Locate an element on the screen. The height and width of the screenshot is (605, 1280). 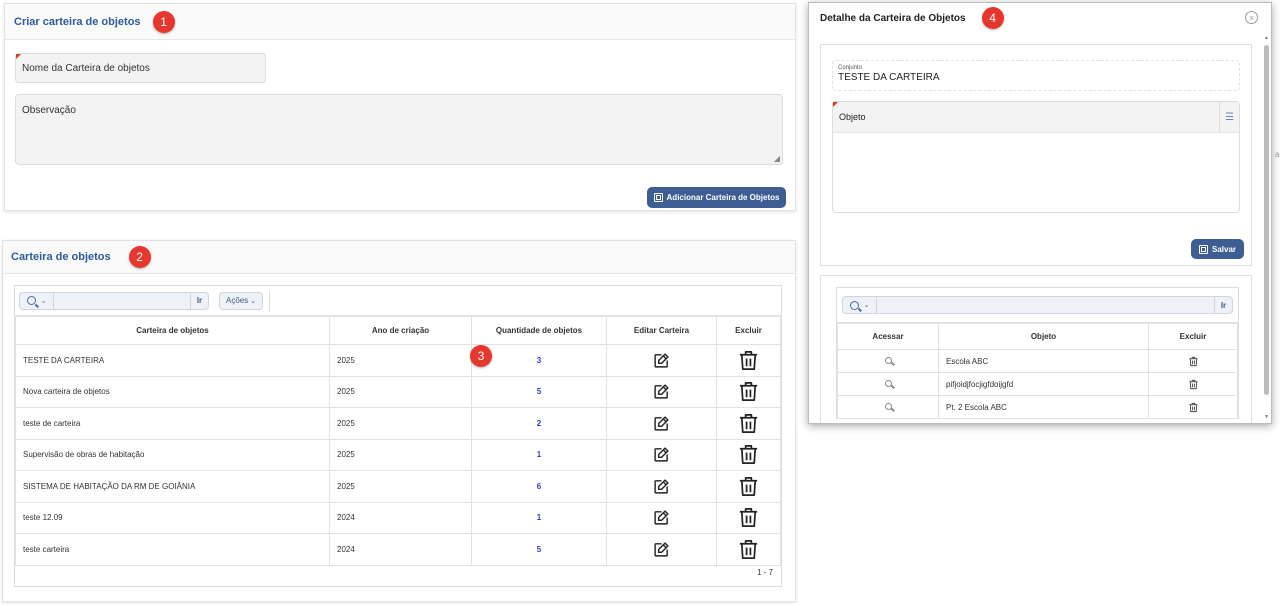
modal-scrollbar: ▲ ▼ is located at coordinates (1266, 227).